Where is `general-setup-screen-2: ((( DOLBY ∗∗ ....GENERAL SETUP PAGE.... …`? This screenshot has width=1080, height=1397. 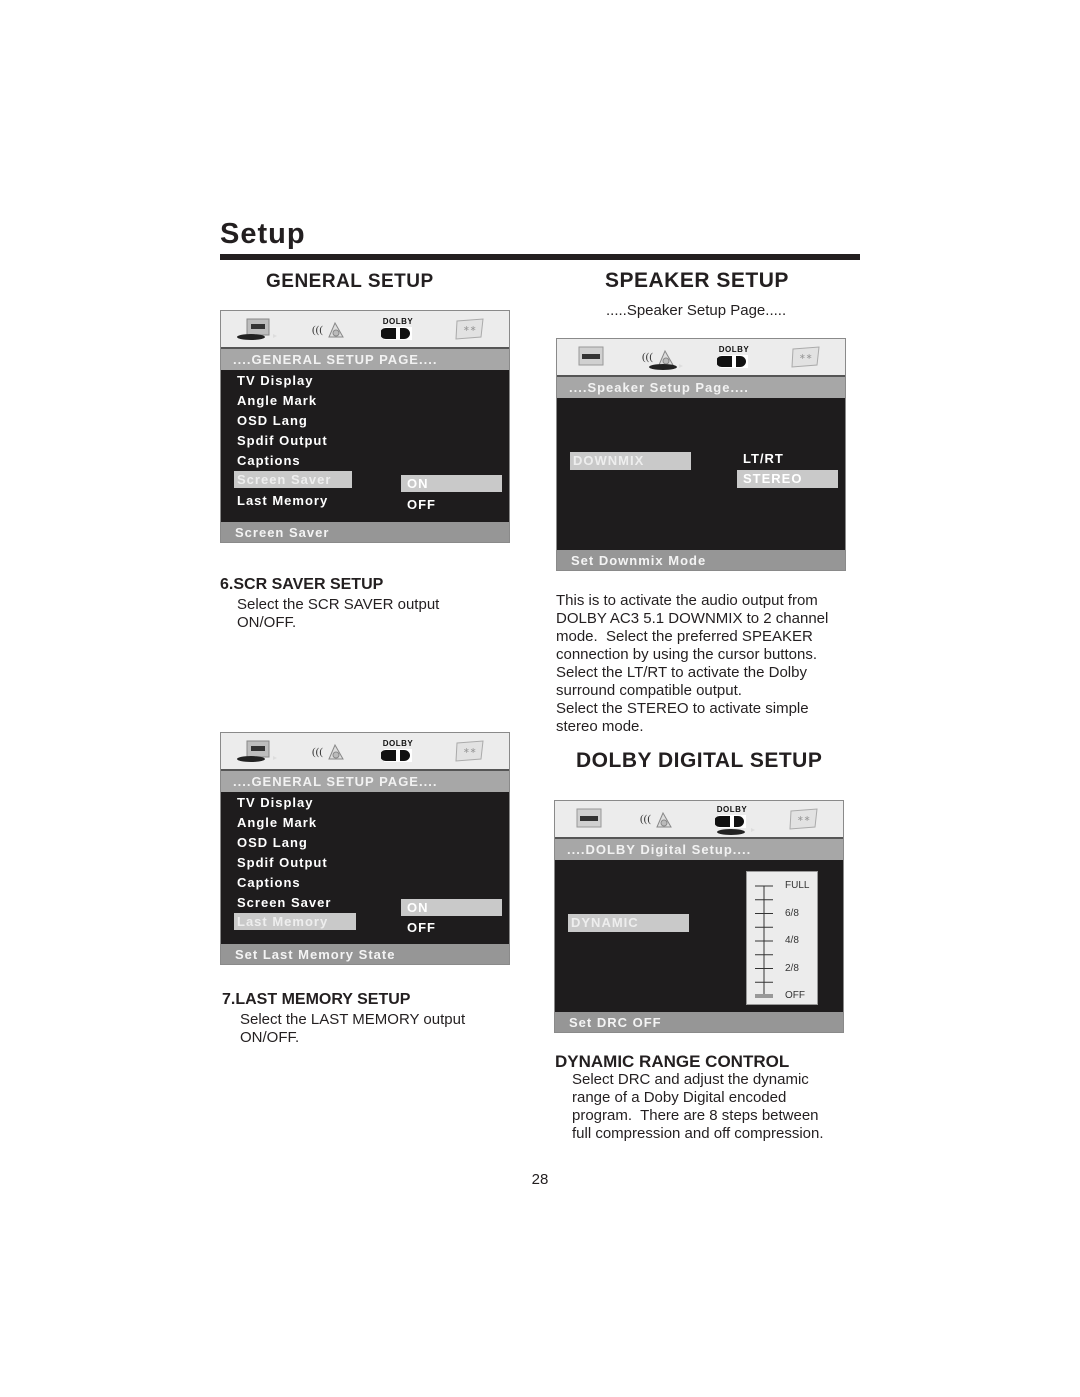 general-setup-screen-2: ((( DOLBY ∗∗ ....GENERAL SETUP PAGE.... … is located at coordinates (365, 848).